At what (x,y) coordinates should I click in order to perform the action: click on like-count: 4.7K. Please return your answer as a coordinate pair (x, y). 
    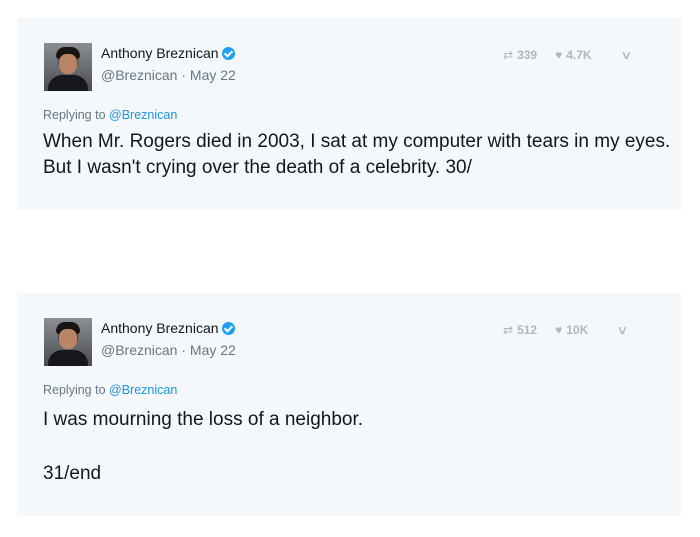
    Looking at the image, I should click on (579, 55).